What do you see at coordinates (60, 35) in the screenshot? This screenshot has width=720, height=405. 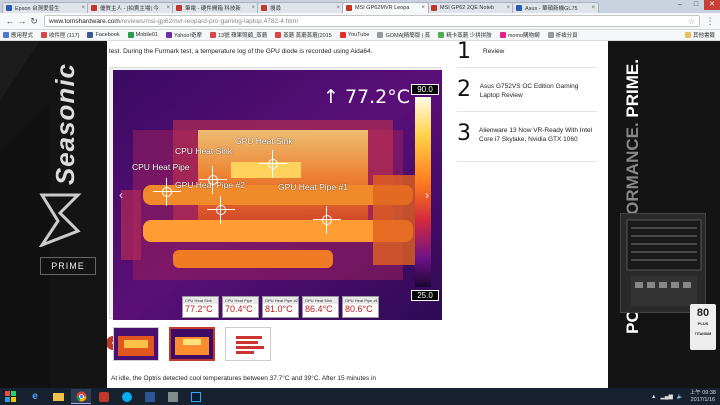 I see `bookmark-item: 收件匣 (117)` at bounding box center [60, 35].